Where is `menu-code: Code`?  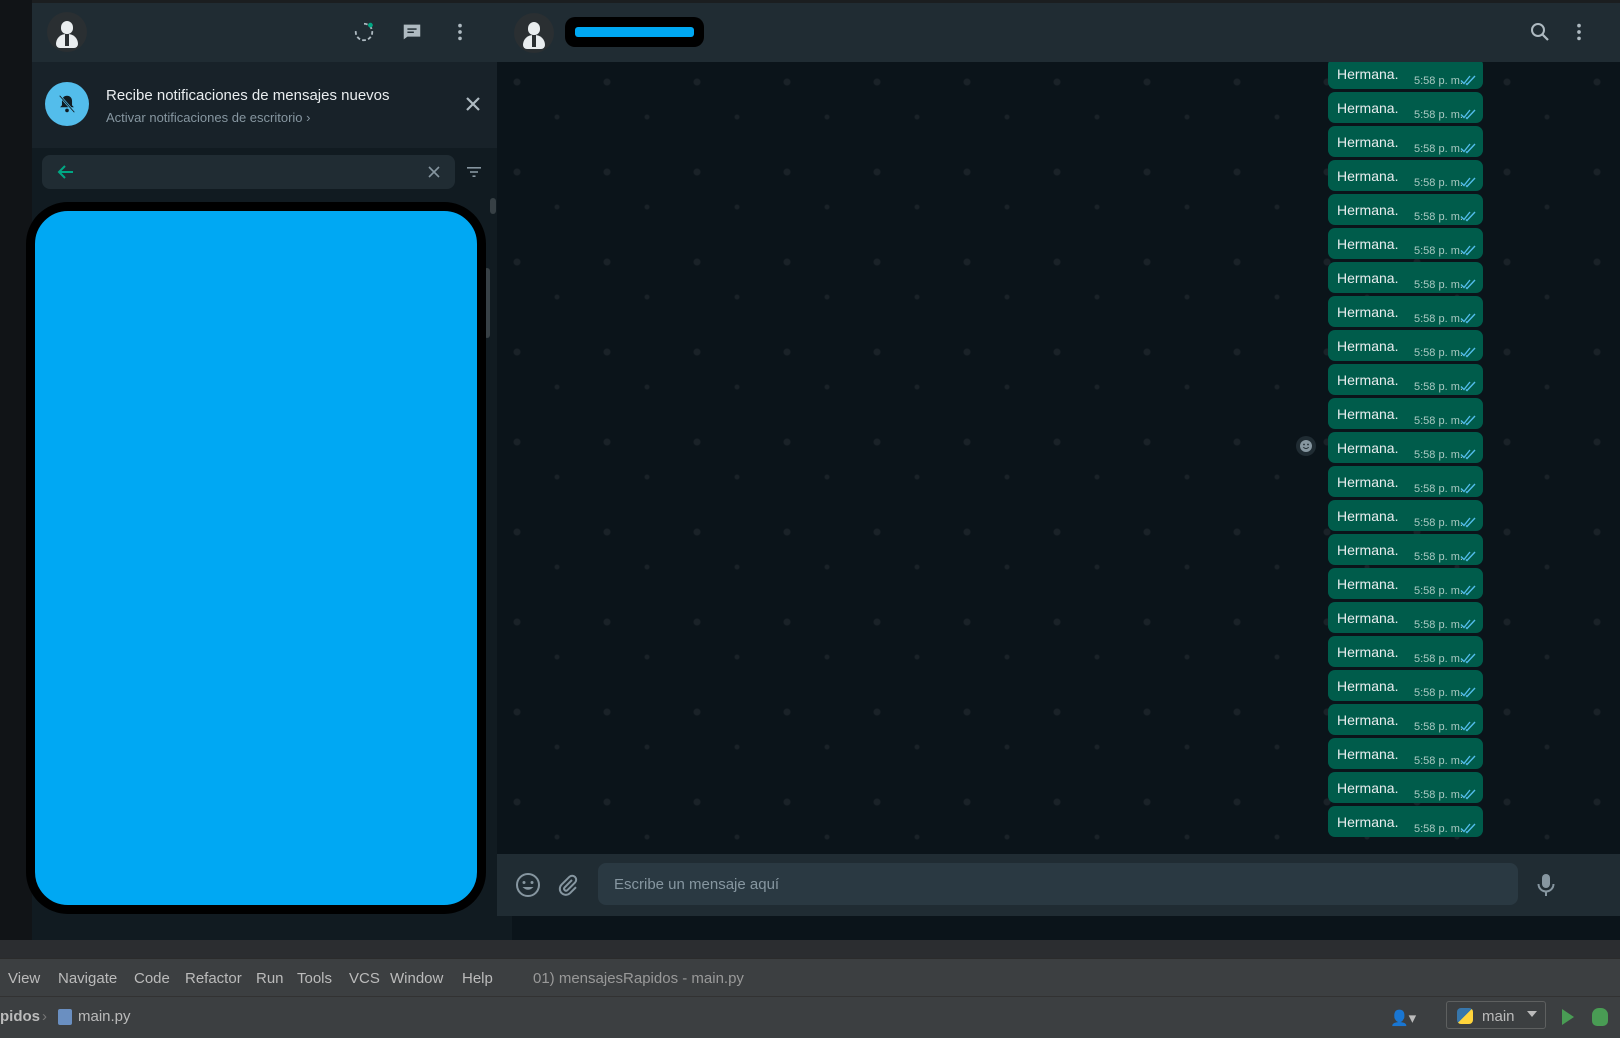
menu-code: Code is located at coordinates (152, 978).